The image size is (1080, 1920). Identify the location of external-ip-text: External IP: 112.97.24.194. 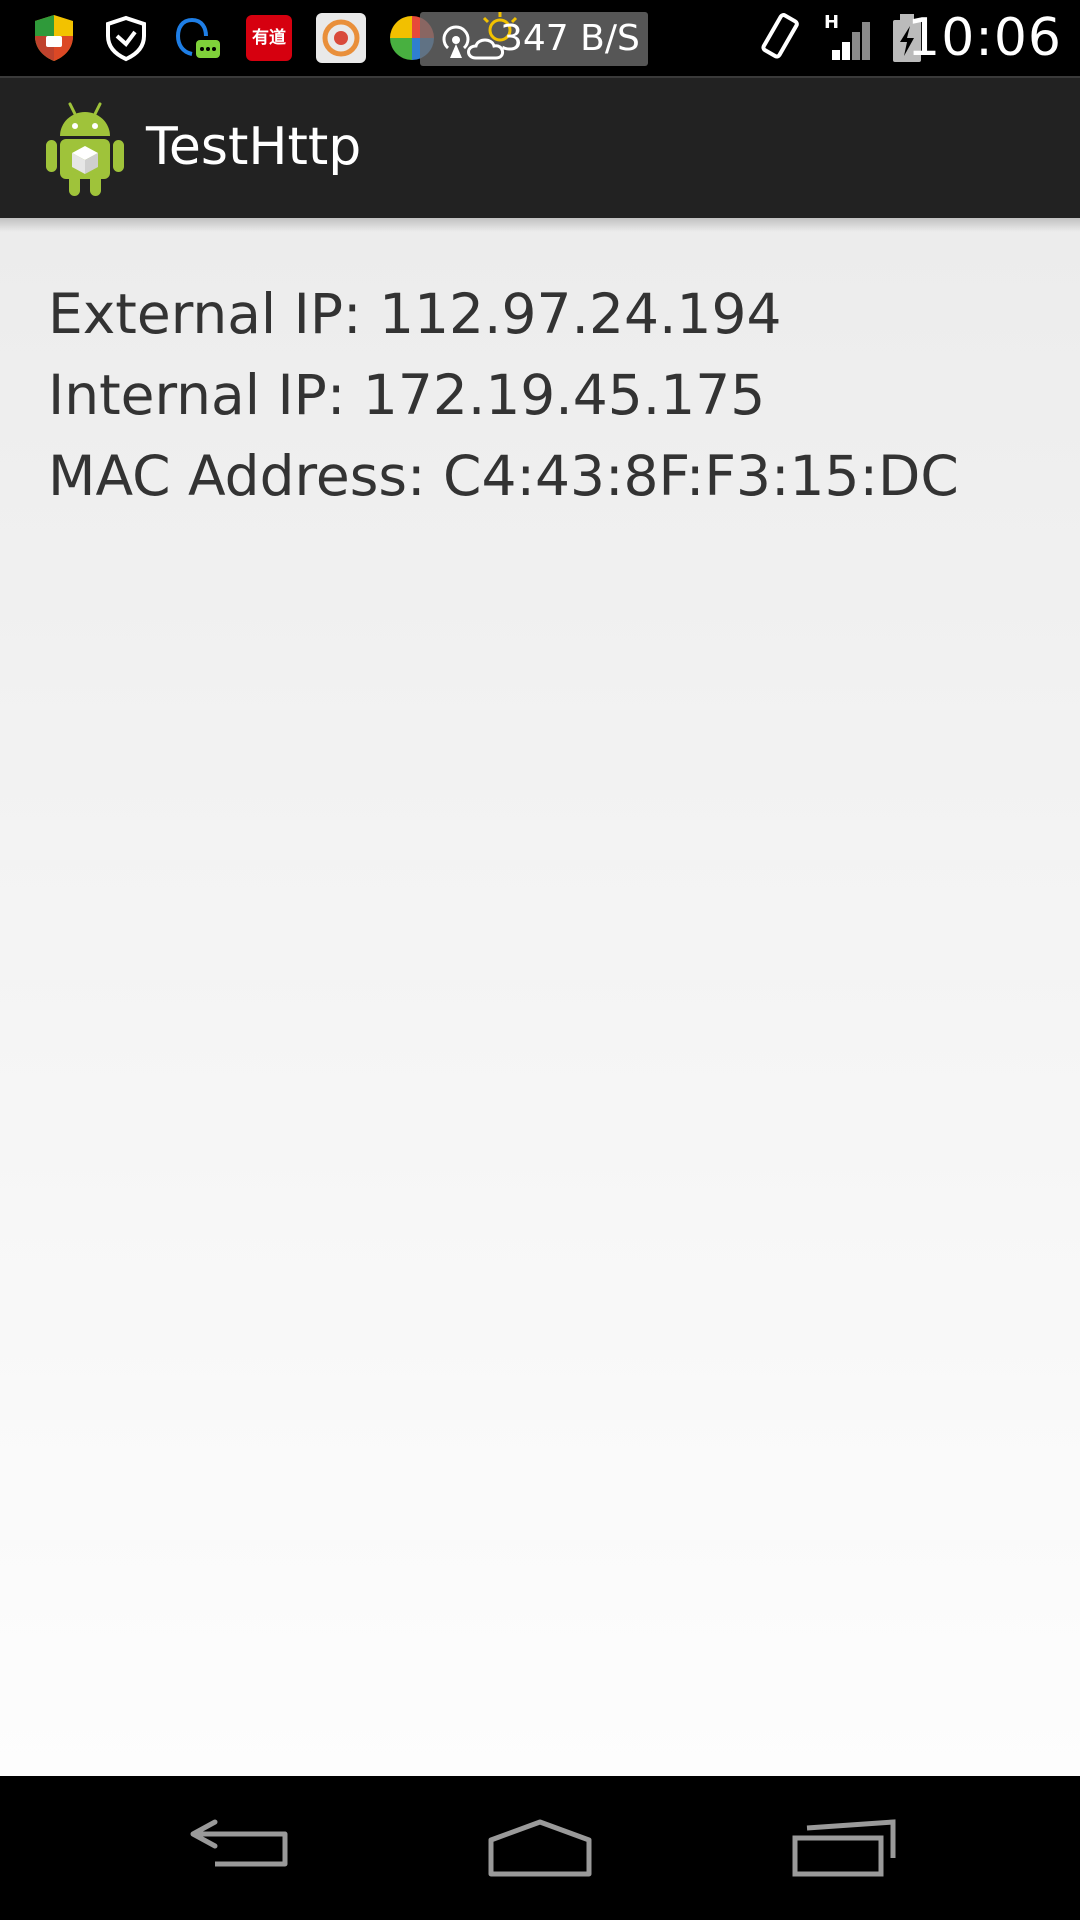
(415, 314).